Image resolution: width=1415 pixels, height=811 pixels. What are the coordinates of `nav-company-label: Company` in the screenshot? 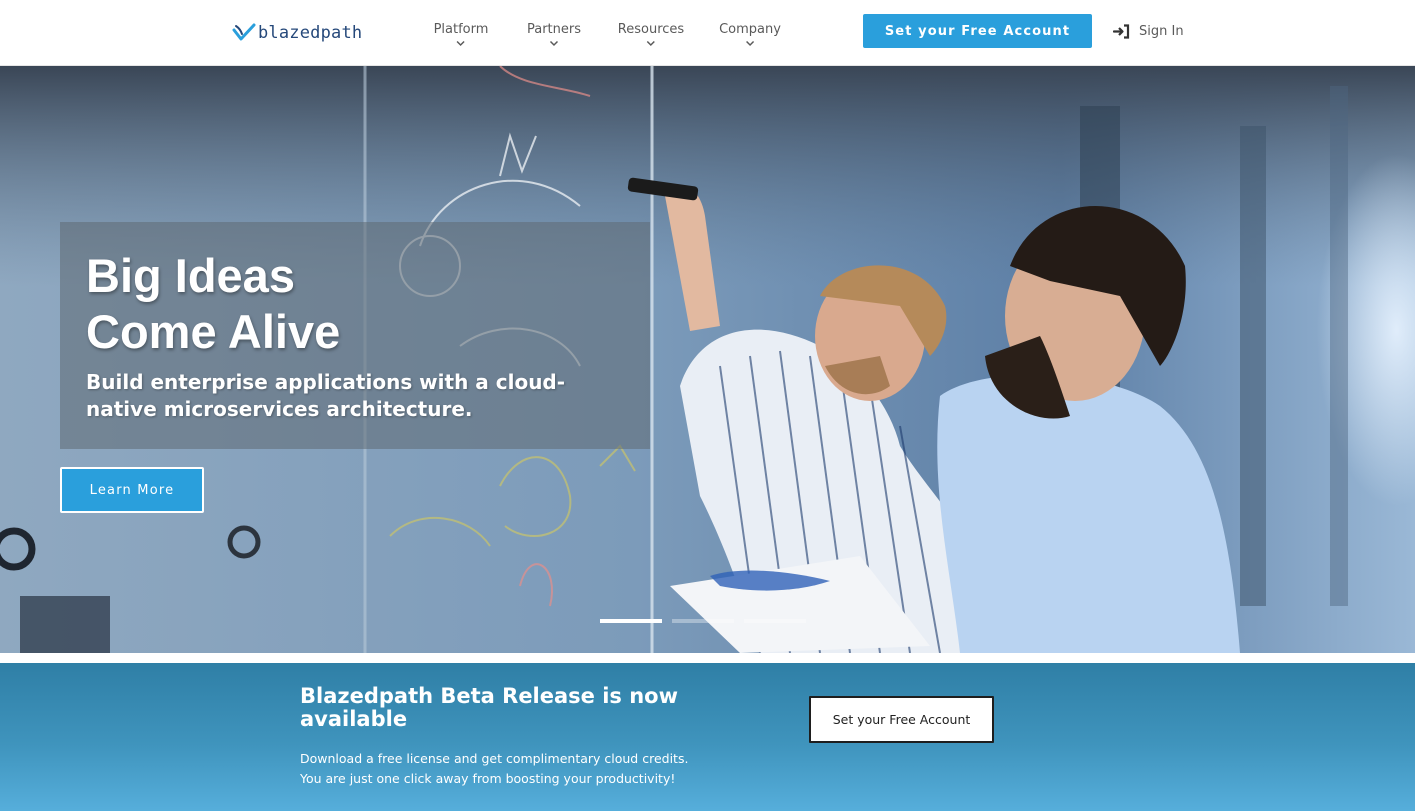 It's located at (750, 29).